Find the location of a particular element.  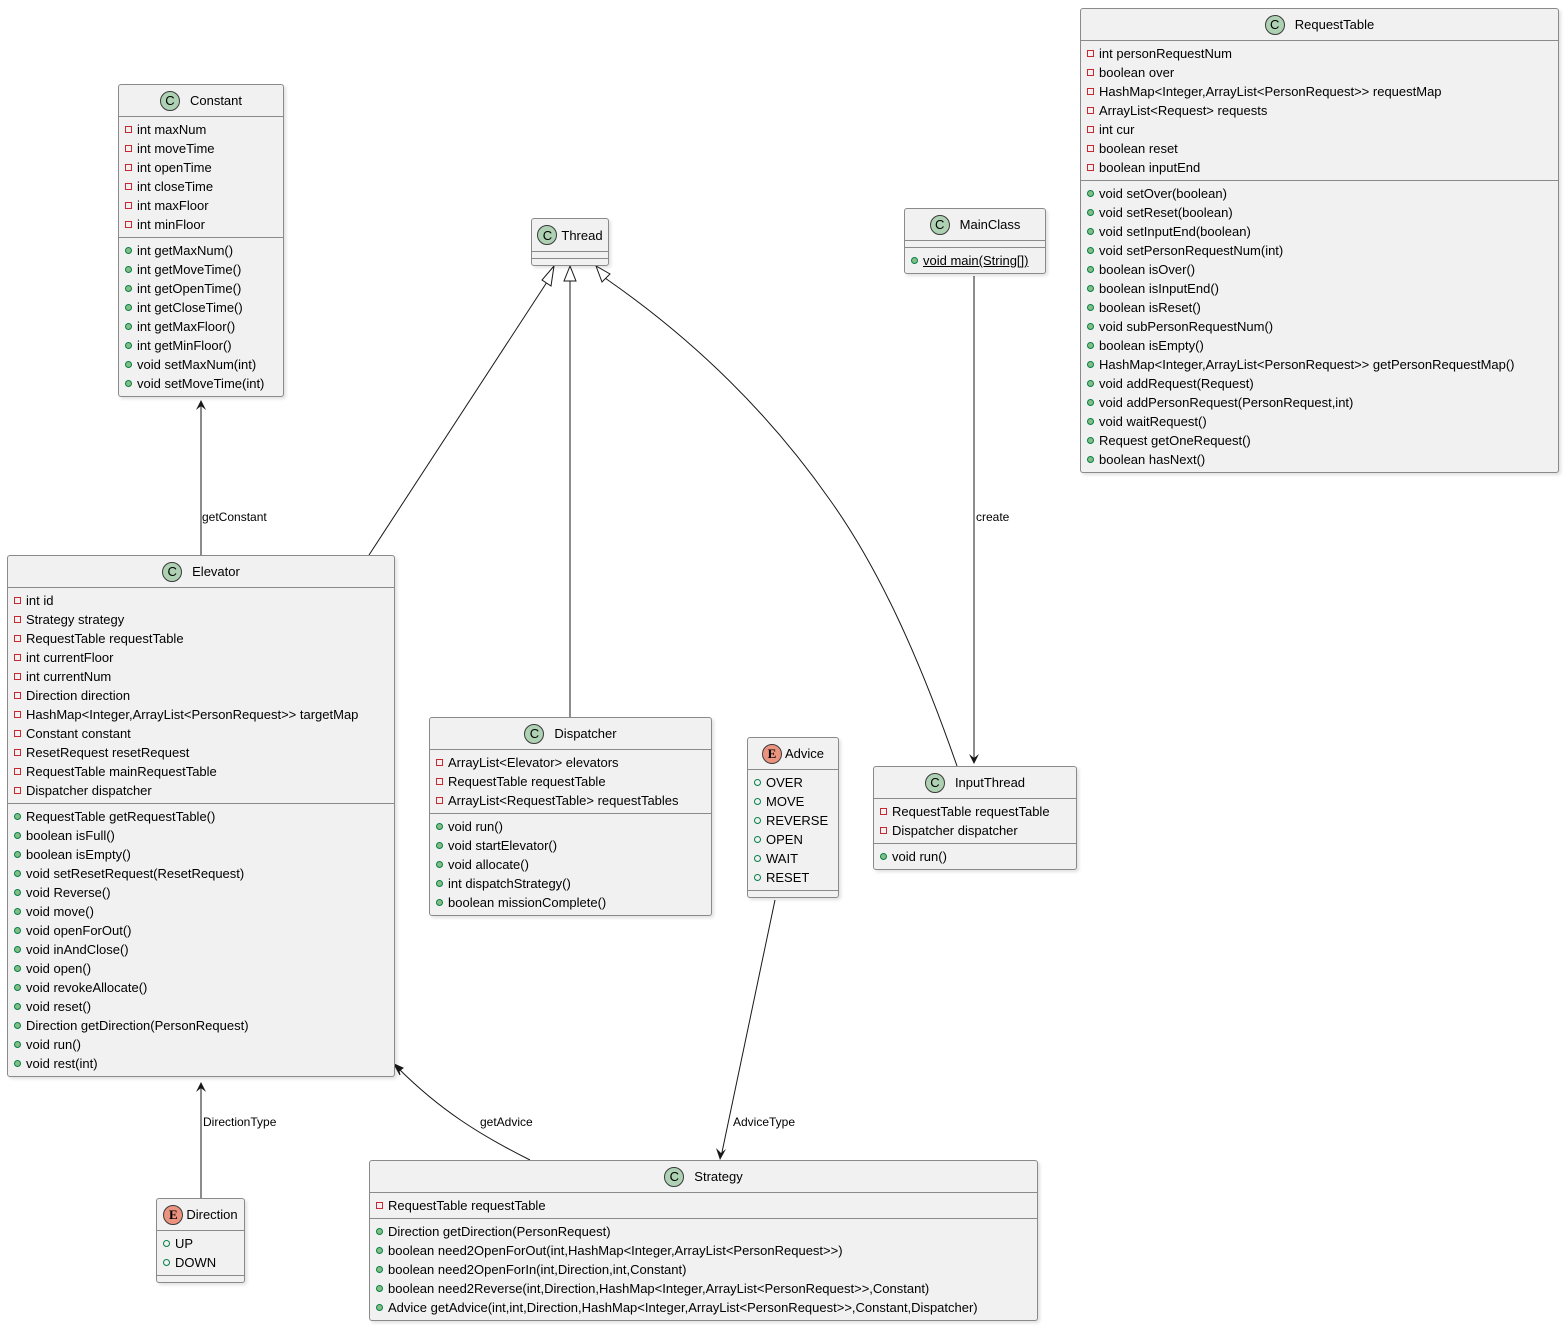

enum-constant-row-text: MOVE is located at coordinates (785, 801).